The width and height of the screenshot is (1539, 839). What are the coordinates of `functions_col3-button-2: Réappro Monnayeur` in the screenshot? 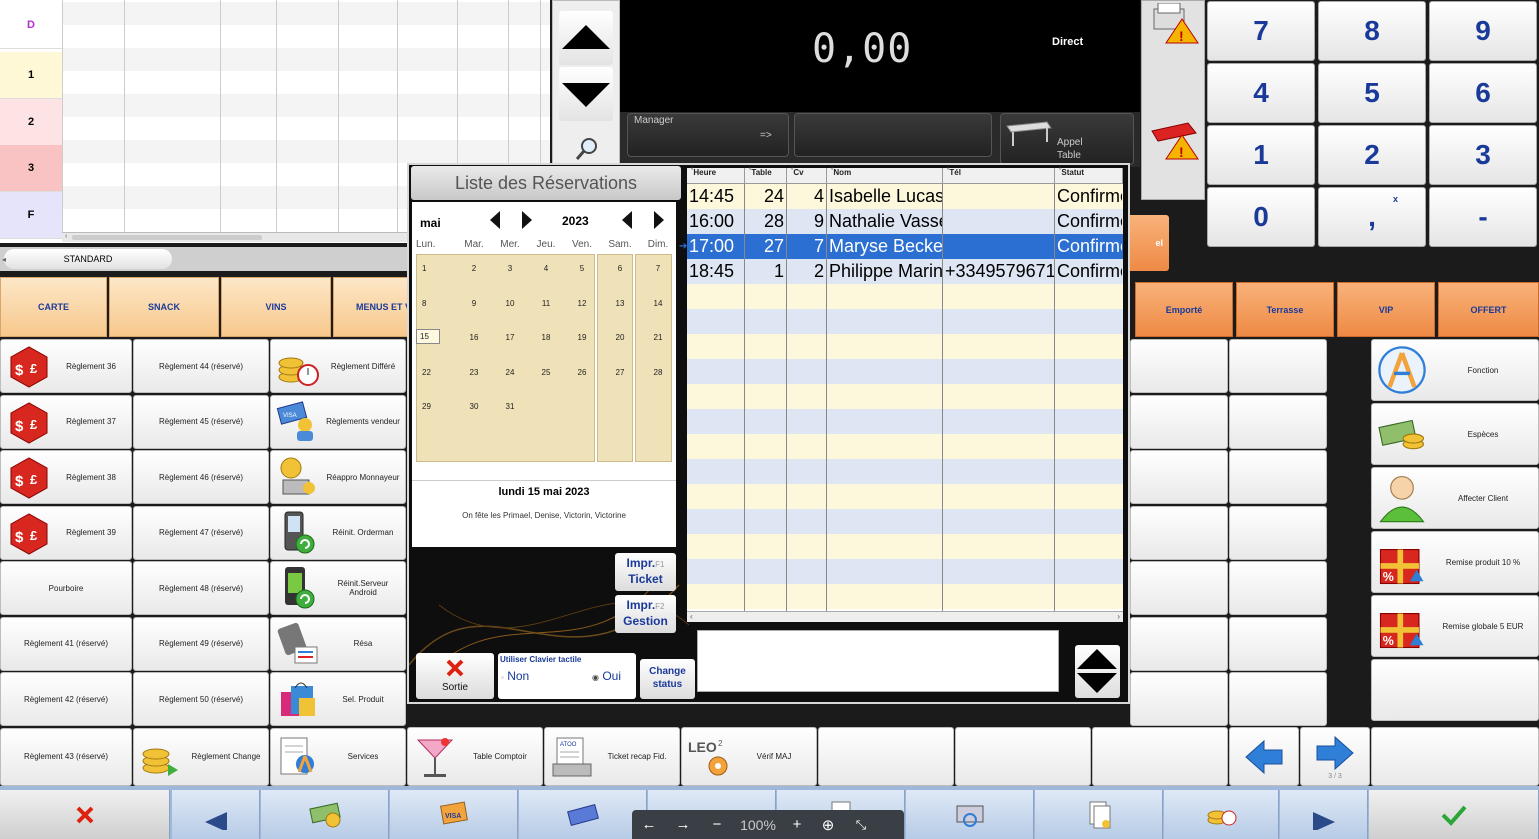 It's located at (338, 477).